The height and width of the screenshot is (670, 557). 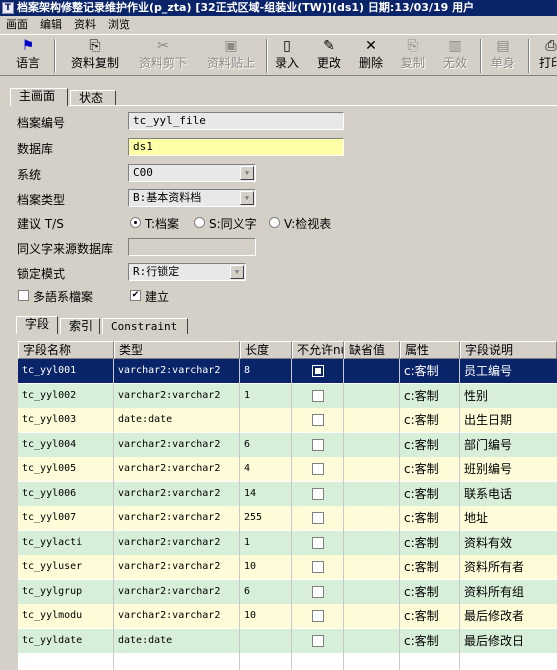 I want to click on cut-data-button: ✂ 资料剪下, so click(x=163, y=56).